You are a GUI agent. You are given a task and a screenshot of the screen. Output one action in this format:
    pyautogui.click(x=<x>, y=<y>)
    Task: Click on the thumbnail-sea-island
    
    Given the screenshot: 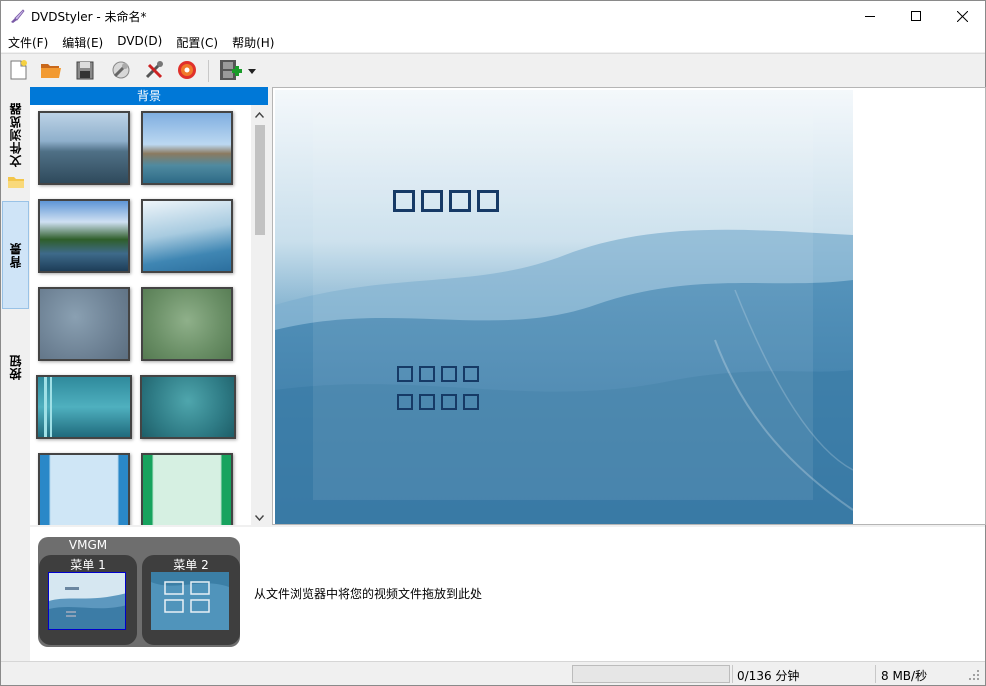 What is the action you would take?
    pyautogui.click(x=84, y=148)
    